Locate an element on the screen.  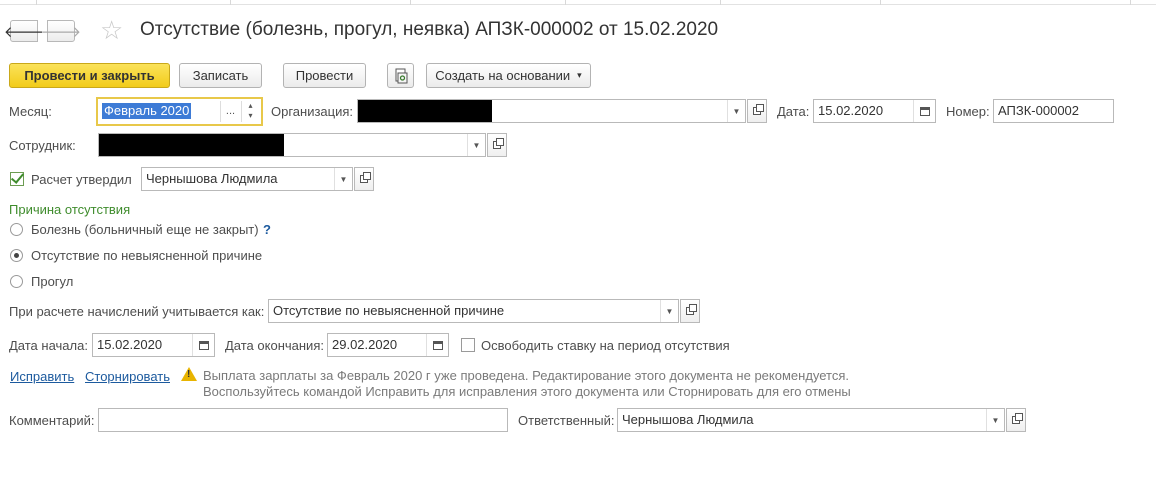
open-accrual-button is located at coordinates (690, 311).